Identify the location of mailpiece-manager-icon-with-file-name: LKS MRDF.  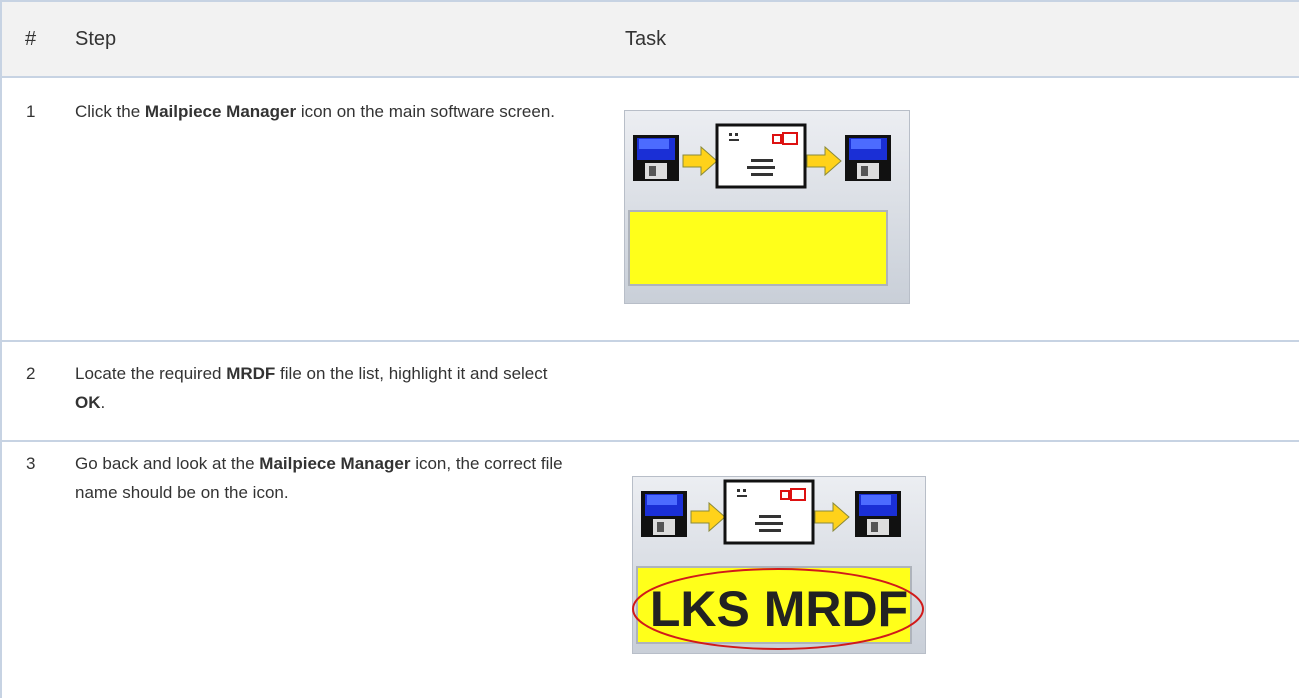
(779, 565).